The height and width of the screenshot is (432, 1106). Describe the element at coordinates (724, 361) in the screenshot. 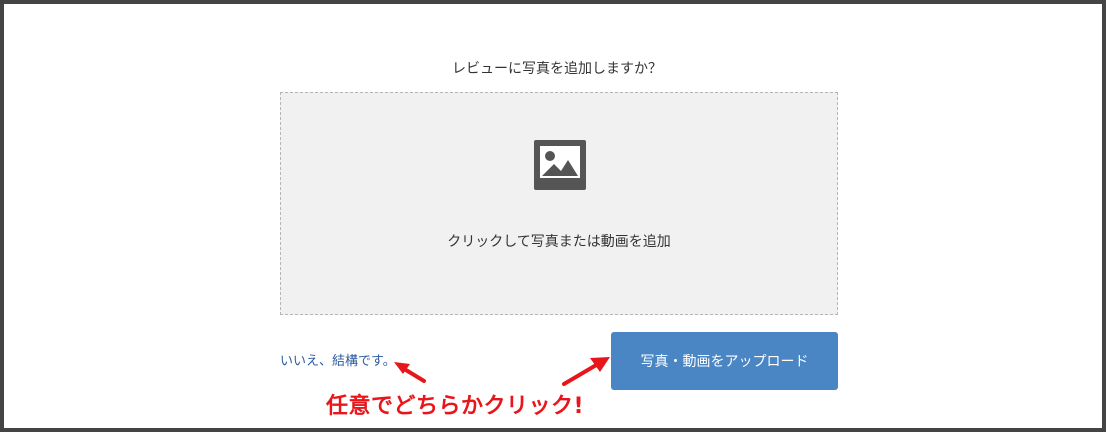

I see `upload-photo-video-button: 写真・動画をアップロード` at that location.